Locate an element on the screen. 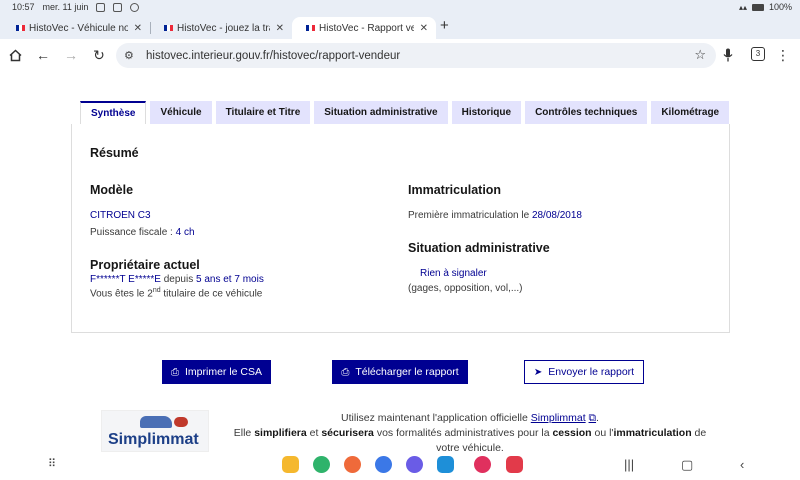  browser-tab: HistoVec - Véhicule non t ✕ is located at coordinates (76, 28).